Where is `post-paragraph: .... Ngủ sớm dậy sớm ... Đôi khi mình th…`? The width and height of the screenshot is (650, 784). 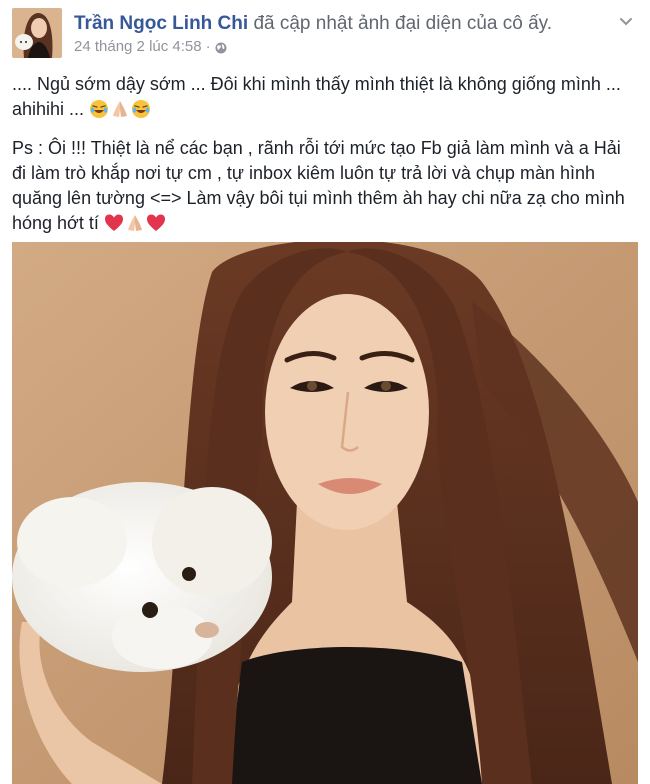
post-paragraph: .... Ngủ sớm dậy sớm ... Đôi khi mình th… is located at coordinates (325, 97).